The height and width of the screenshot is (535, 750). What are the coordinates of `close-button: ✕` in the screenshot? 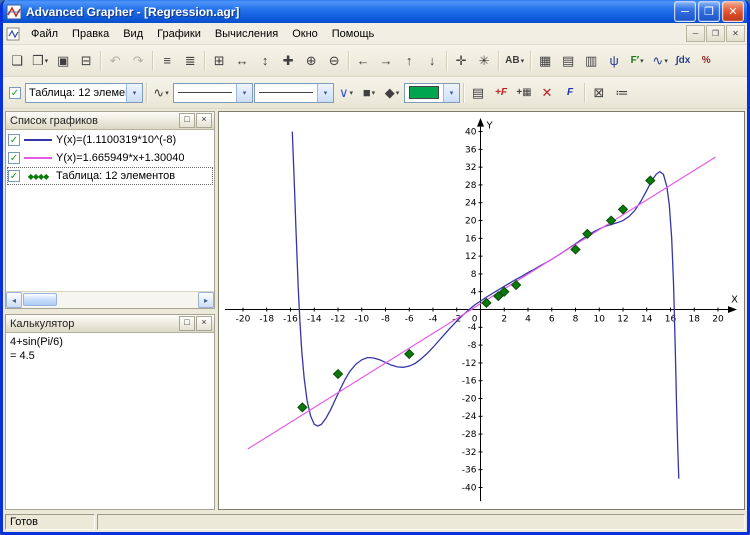 It's located at (733, 11).